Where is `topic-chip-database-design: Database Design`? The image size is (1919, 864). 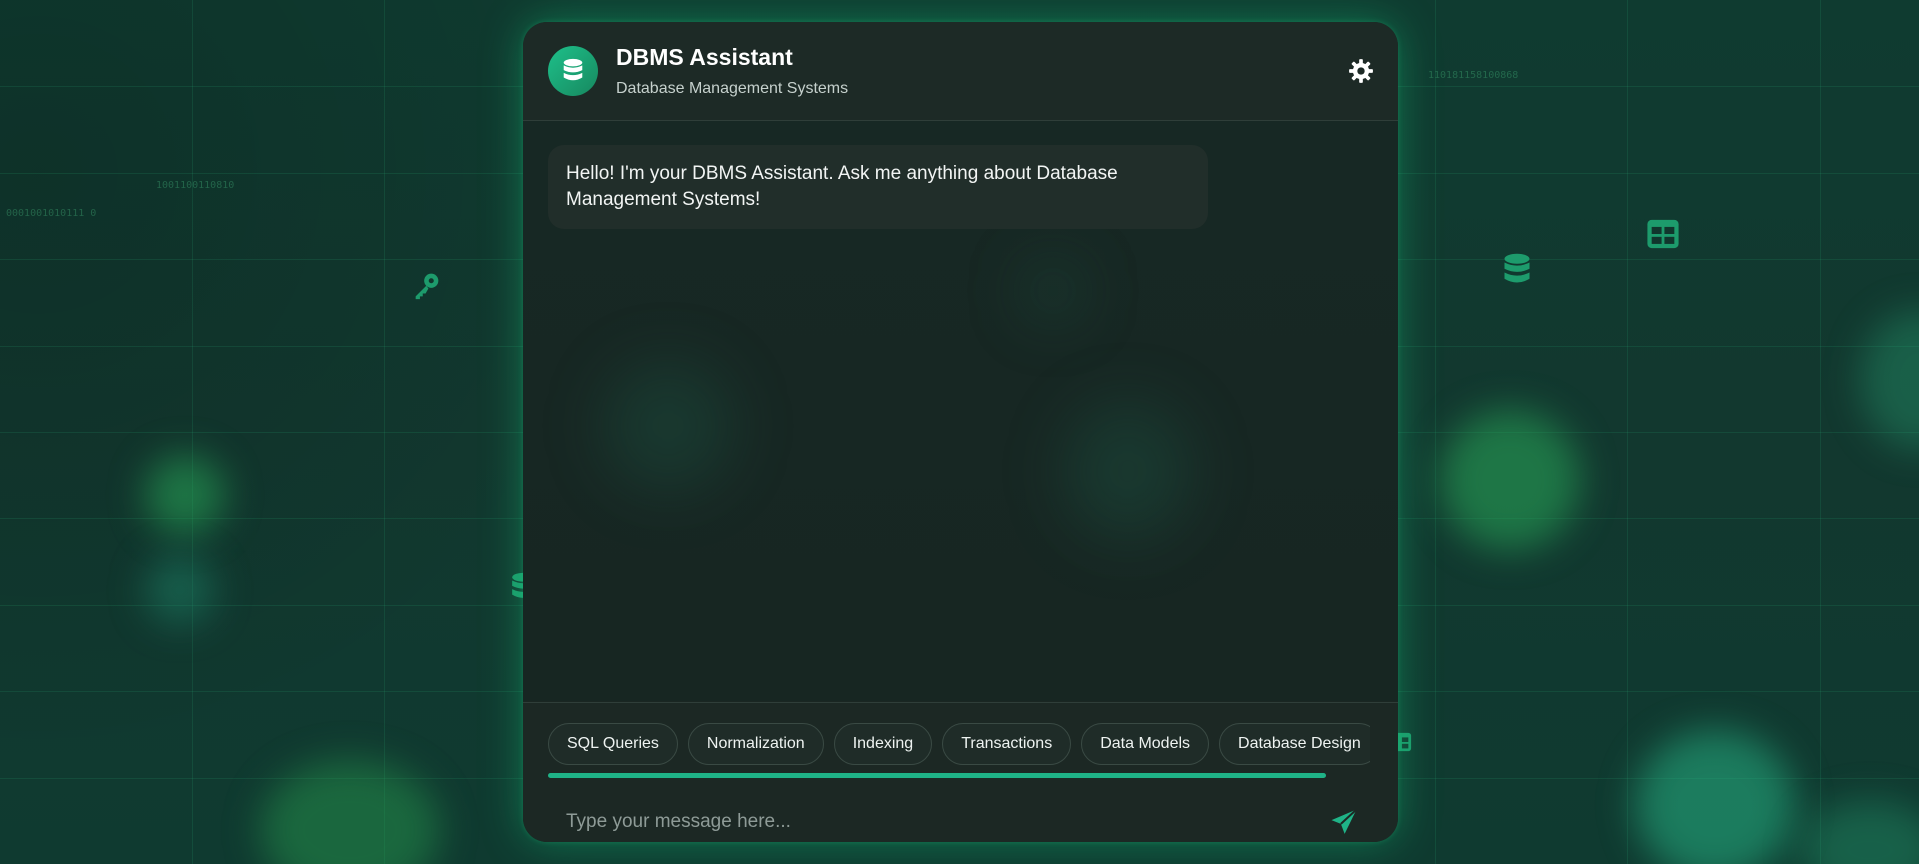
topic-chip-database-design: Database Design is located at coordinates (1294, 744).